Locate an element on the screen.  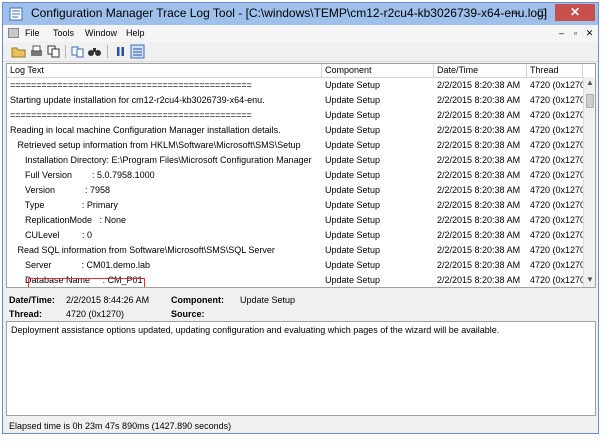
copy-icon is located at coordinates (53, 51).